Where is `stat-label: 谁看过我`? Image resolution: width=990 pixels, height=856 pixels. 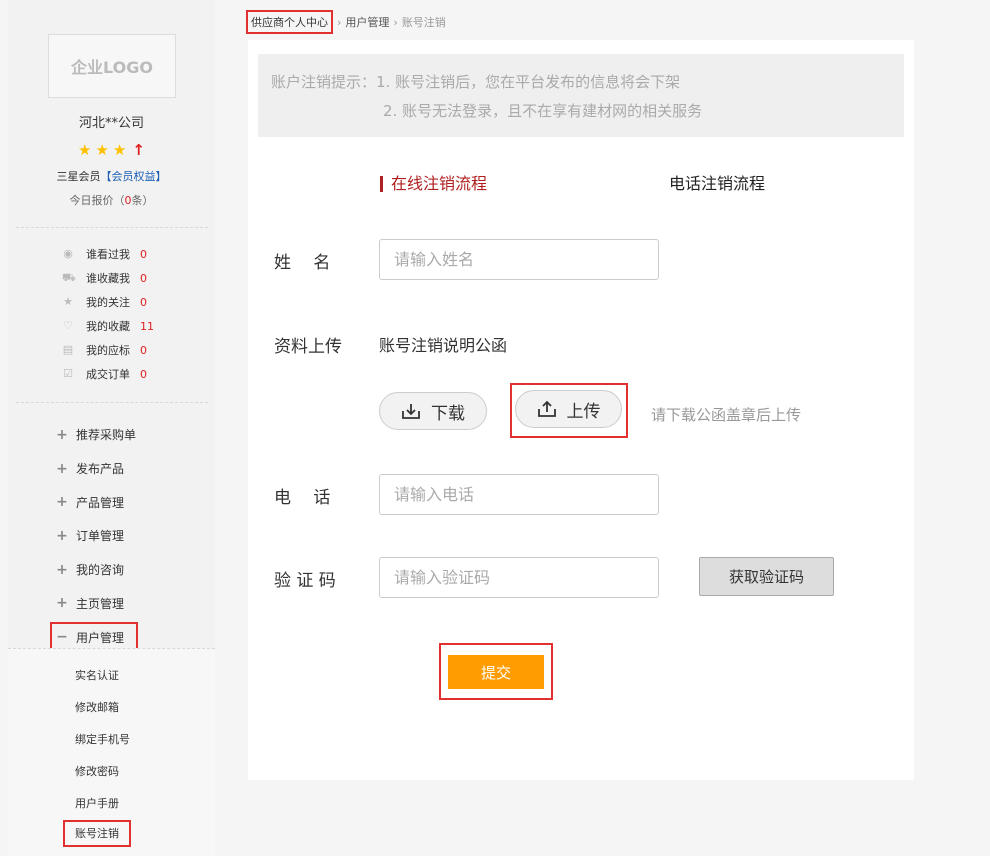
stat-label: 谁看过我 is located at coordinates (108, 254).